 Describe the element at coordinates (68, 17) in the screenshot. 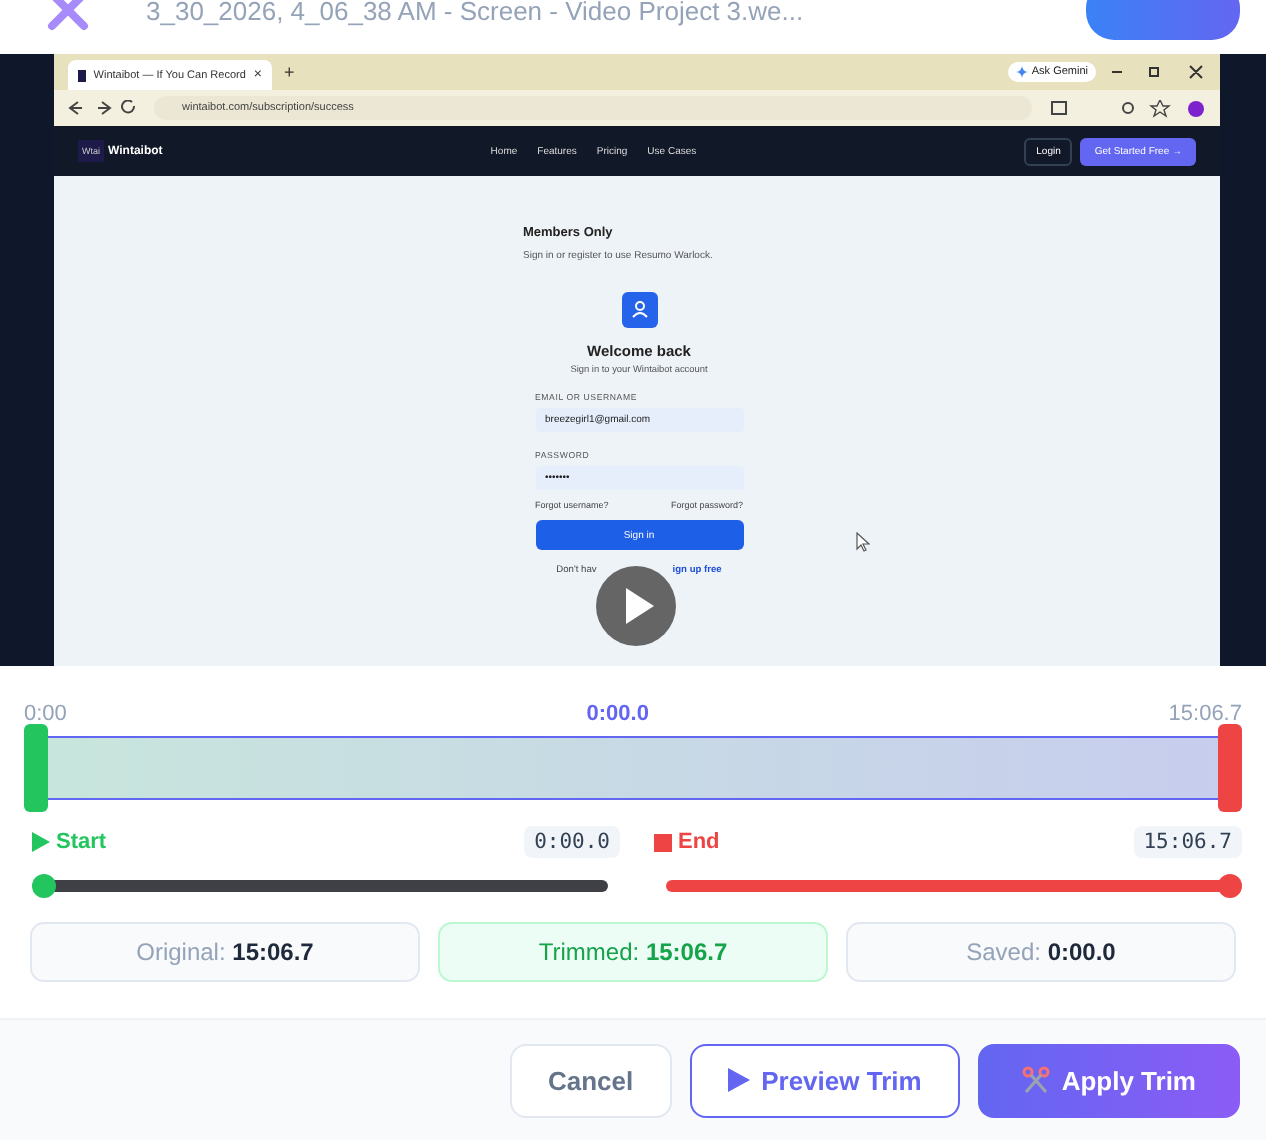

I see `close-icon` at that location.